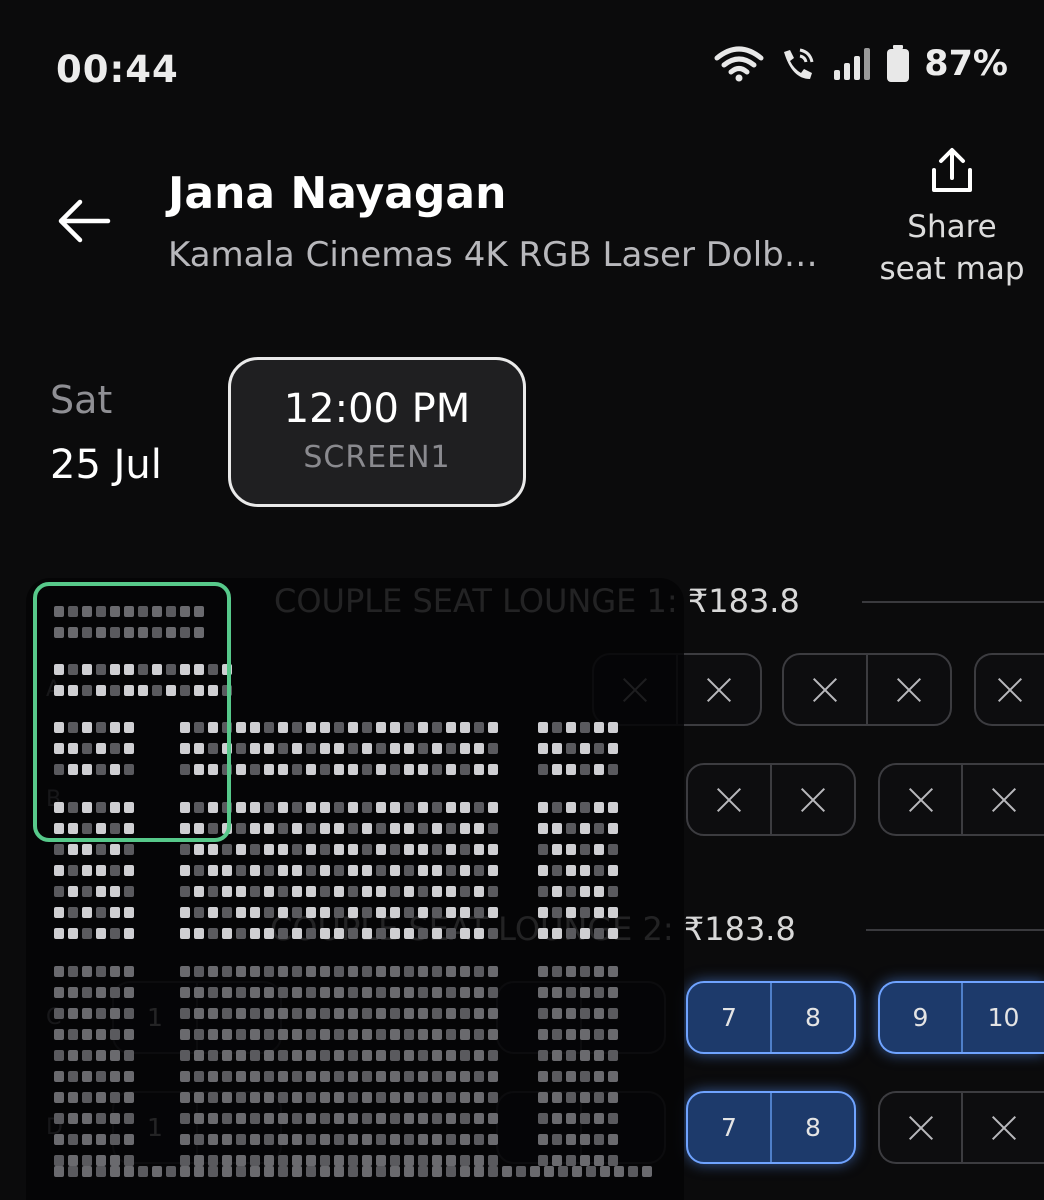 The width and height of the screenshot is (1044, 1200). What do you see at coordinates (729, 1017) in the screenshot?
I see `seat-c7: 7` at bounding box center [729, 1017].